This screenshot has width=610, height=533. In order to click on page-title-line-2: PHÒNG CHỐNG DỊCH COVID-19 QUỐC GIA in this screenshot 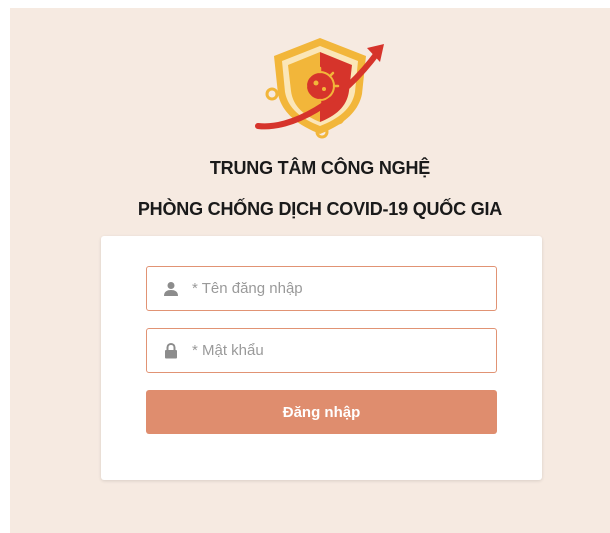, I will do `click(320, 209)`.